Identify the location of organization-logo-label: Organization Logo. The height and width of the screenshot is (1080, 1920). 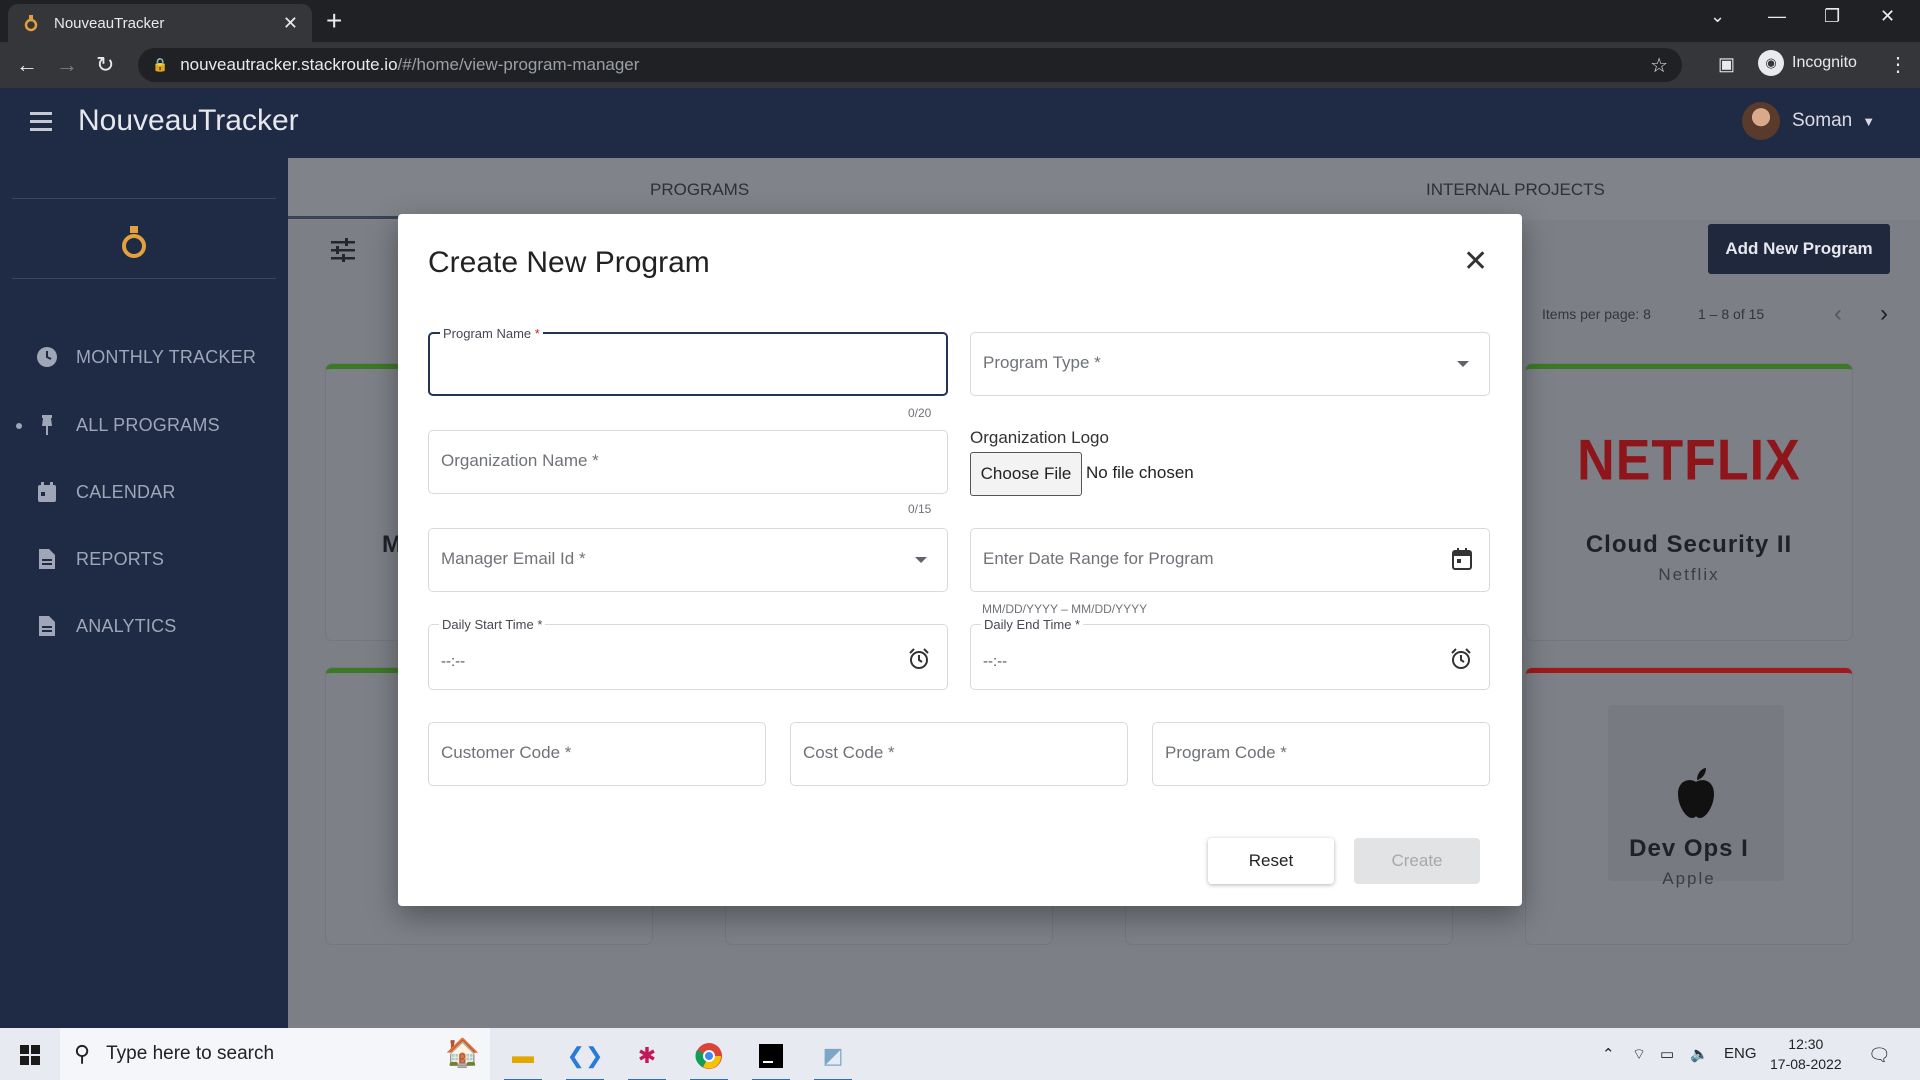
(1039, 437).